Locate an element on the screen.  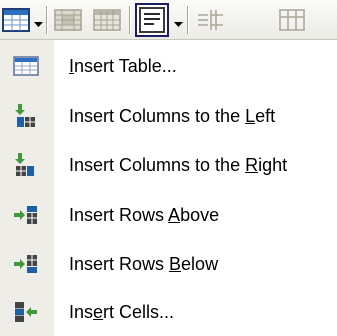
menu-item-insert-columns-right: Insert Columns to the Right is located at coordinates (168, 165).